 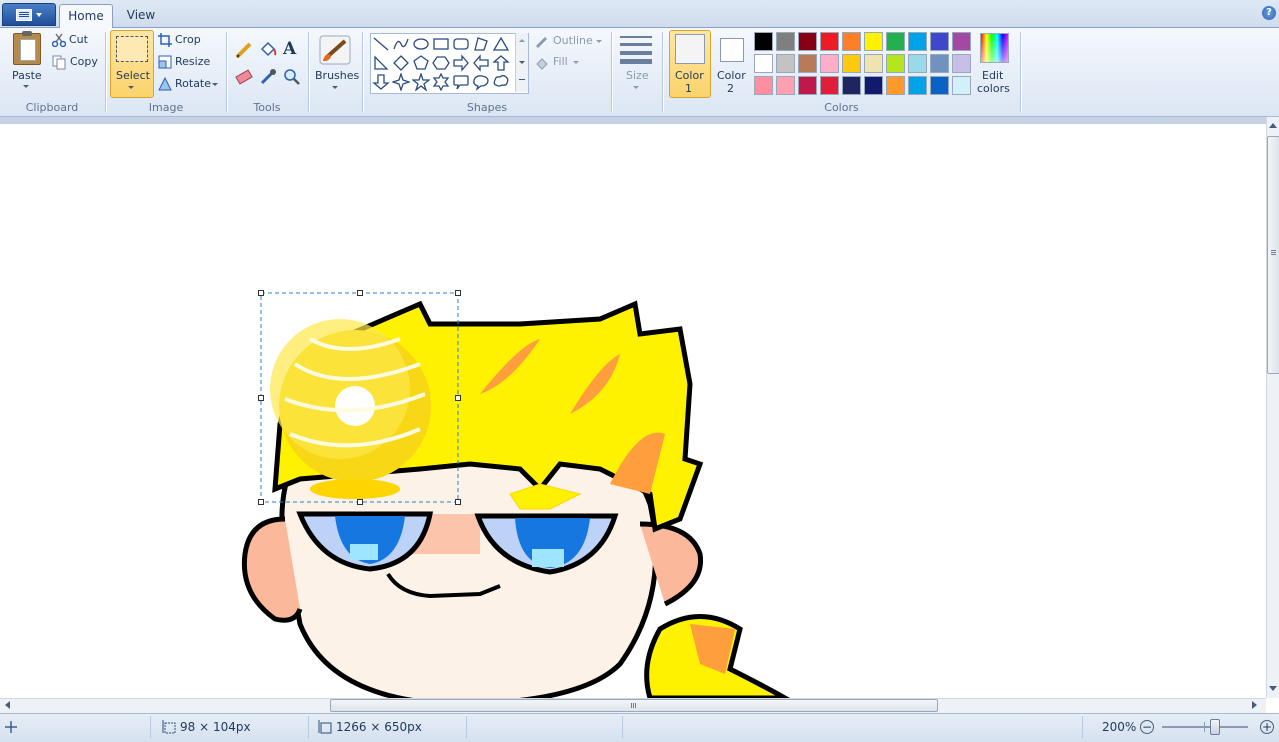 I want to click on tab-view: View, so click(x=141, y=15).